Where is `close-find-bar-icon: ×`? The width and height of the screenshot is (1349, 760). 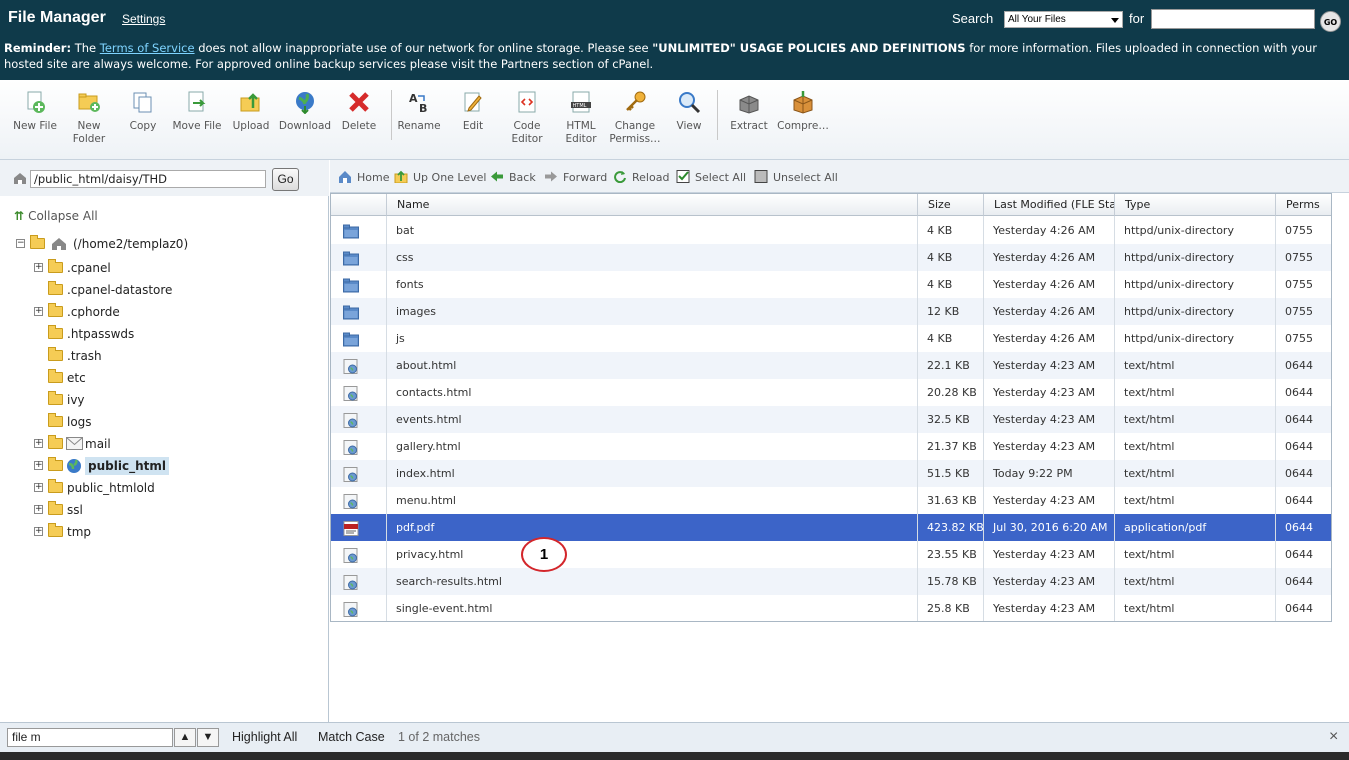 close-find-bar-icon: × is located at coordinates (1333, 737).